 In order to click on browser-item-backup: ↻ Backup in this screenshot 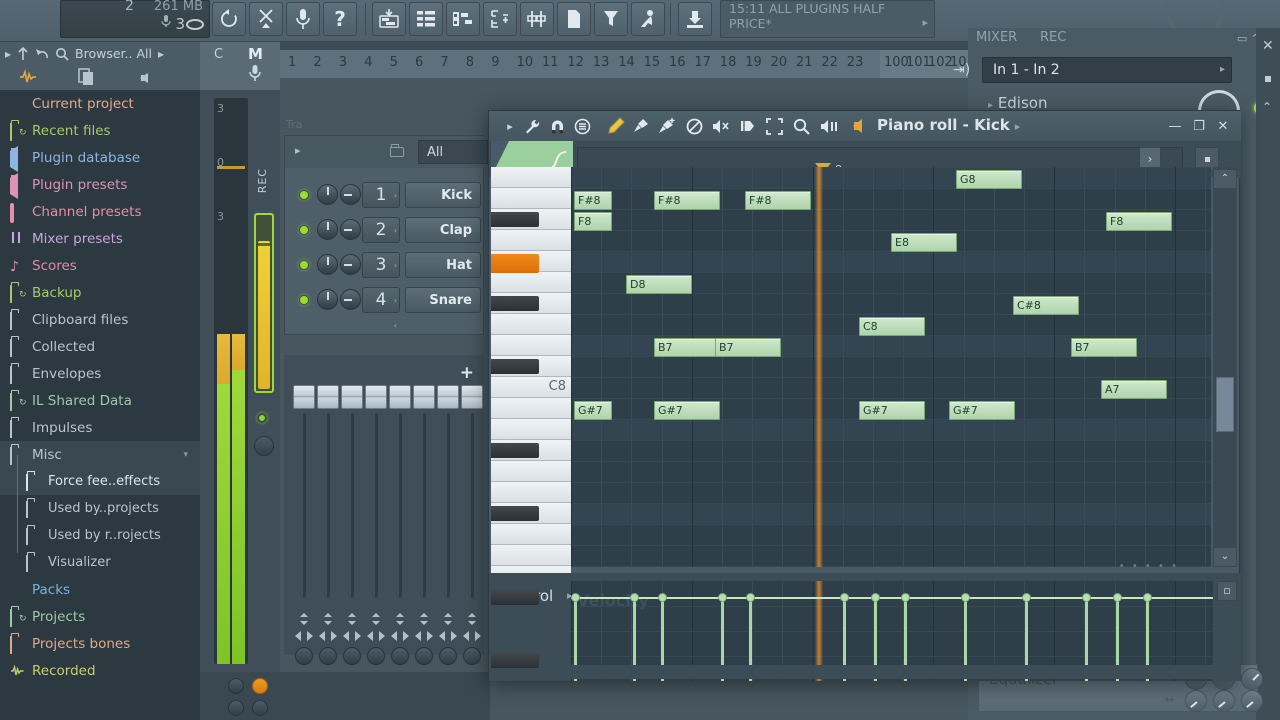, I will do `click(100, 292)`.